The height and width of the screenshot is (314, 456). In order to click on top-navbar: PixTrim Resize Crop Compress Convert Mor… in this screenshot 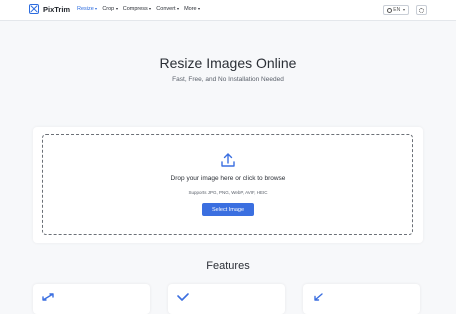, I will do `click(228, 10)`.